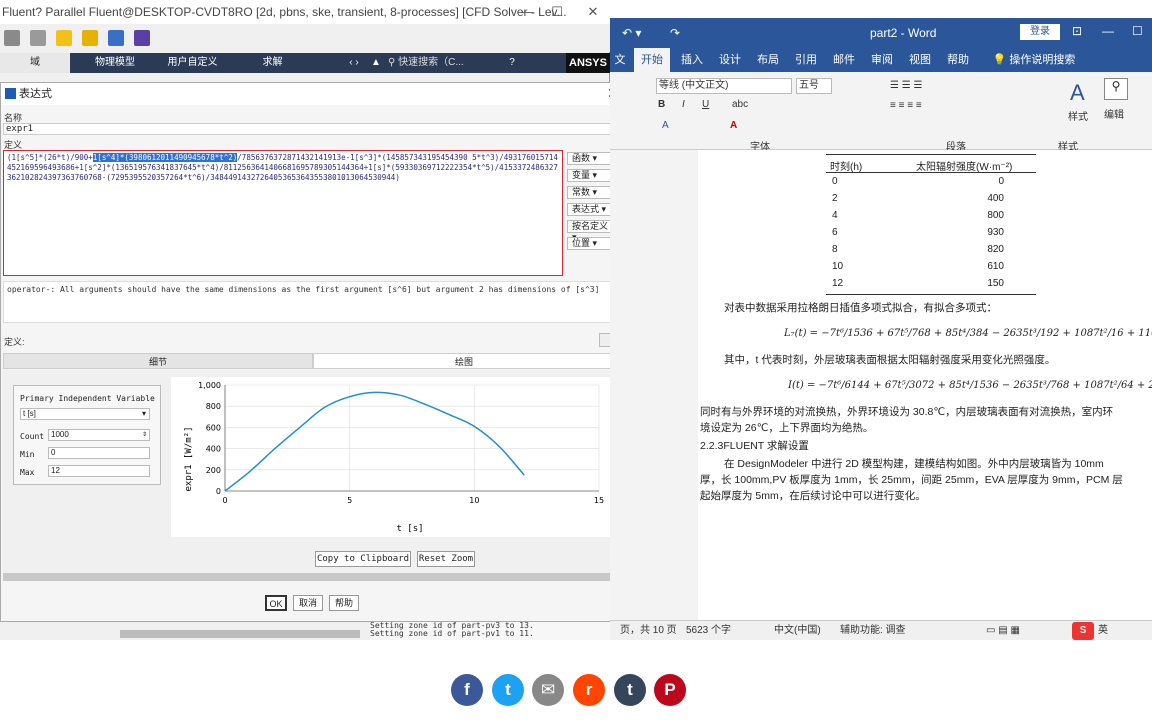 The image size is (1152, 720). Describe the element at coordinates (806, 60) in the screenshot. I see `tab-references: 引用` at that location.